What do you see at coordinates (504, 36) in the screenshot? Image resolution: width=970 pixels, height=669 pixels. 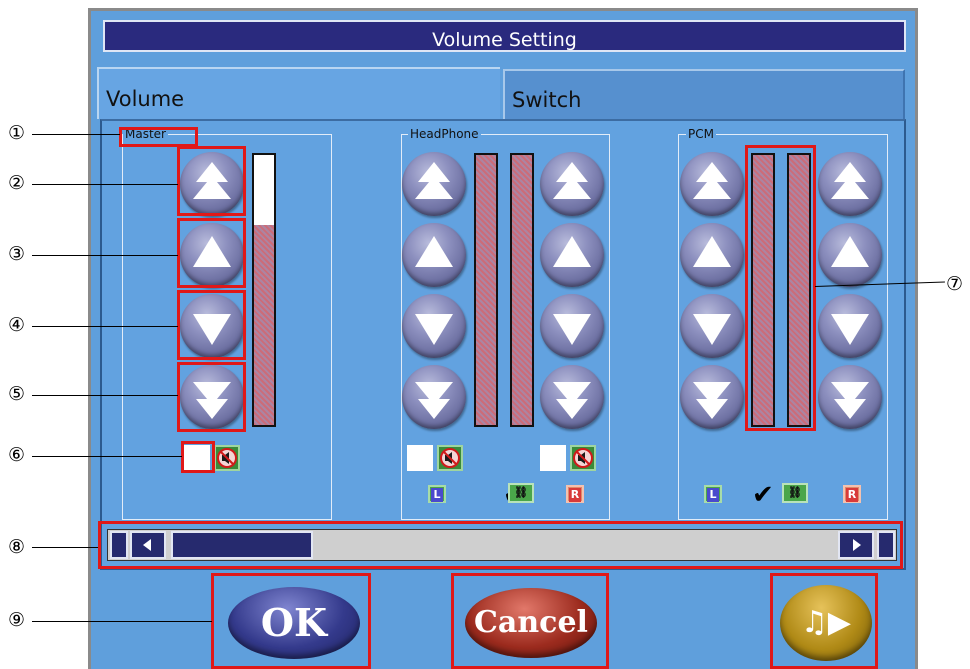 I see `window-title: Volume Setting` at bounding box center [504, 36].